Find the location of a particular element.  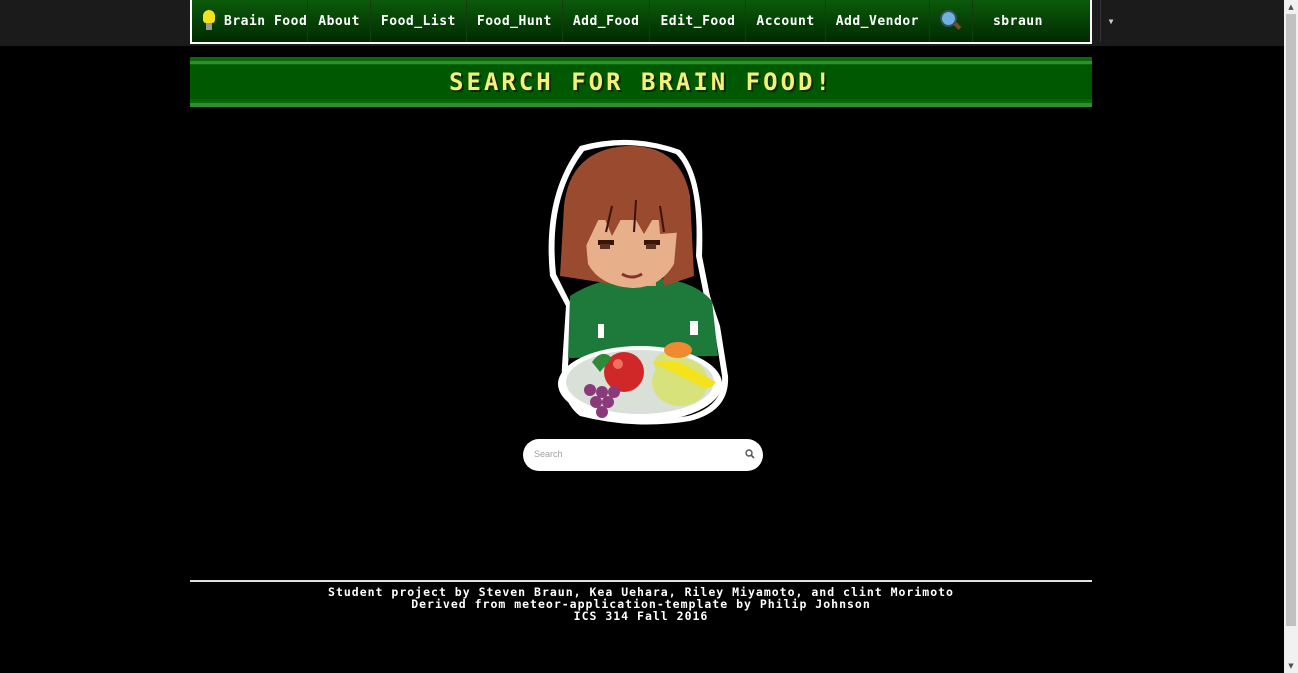

page-title: SEARCH FOR BRAIN FOOD! is located at coordinates (641, 82).